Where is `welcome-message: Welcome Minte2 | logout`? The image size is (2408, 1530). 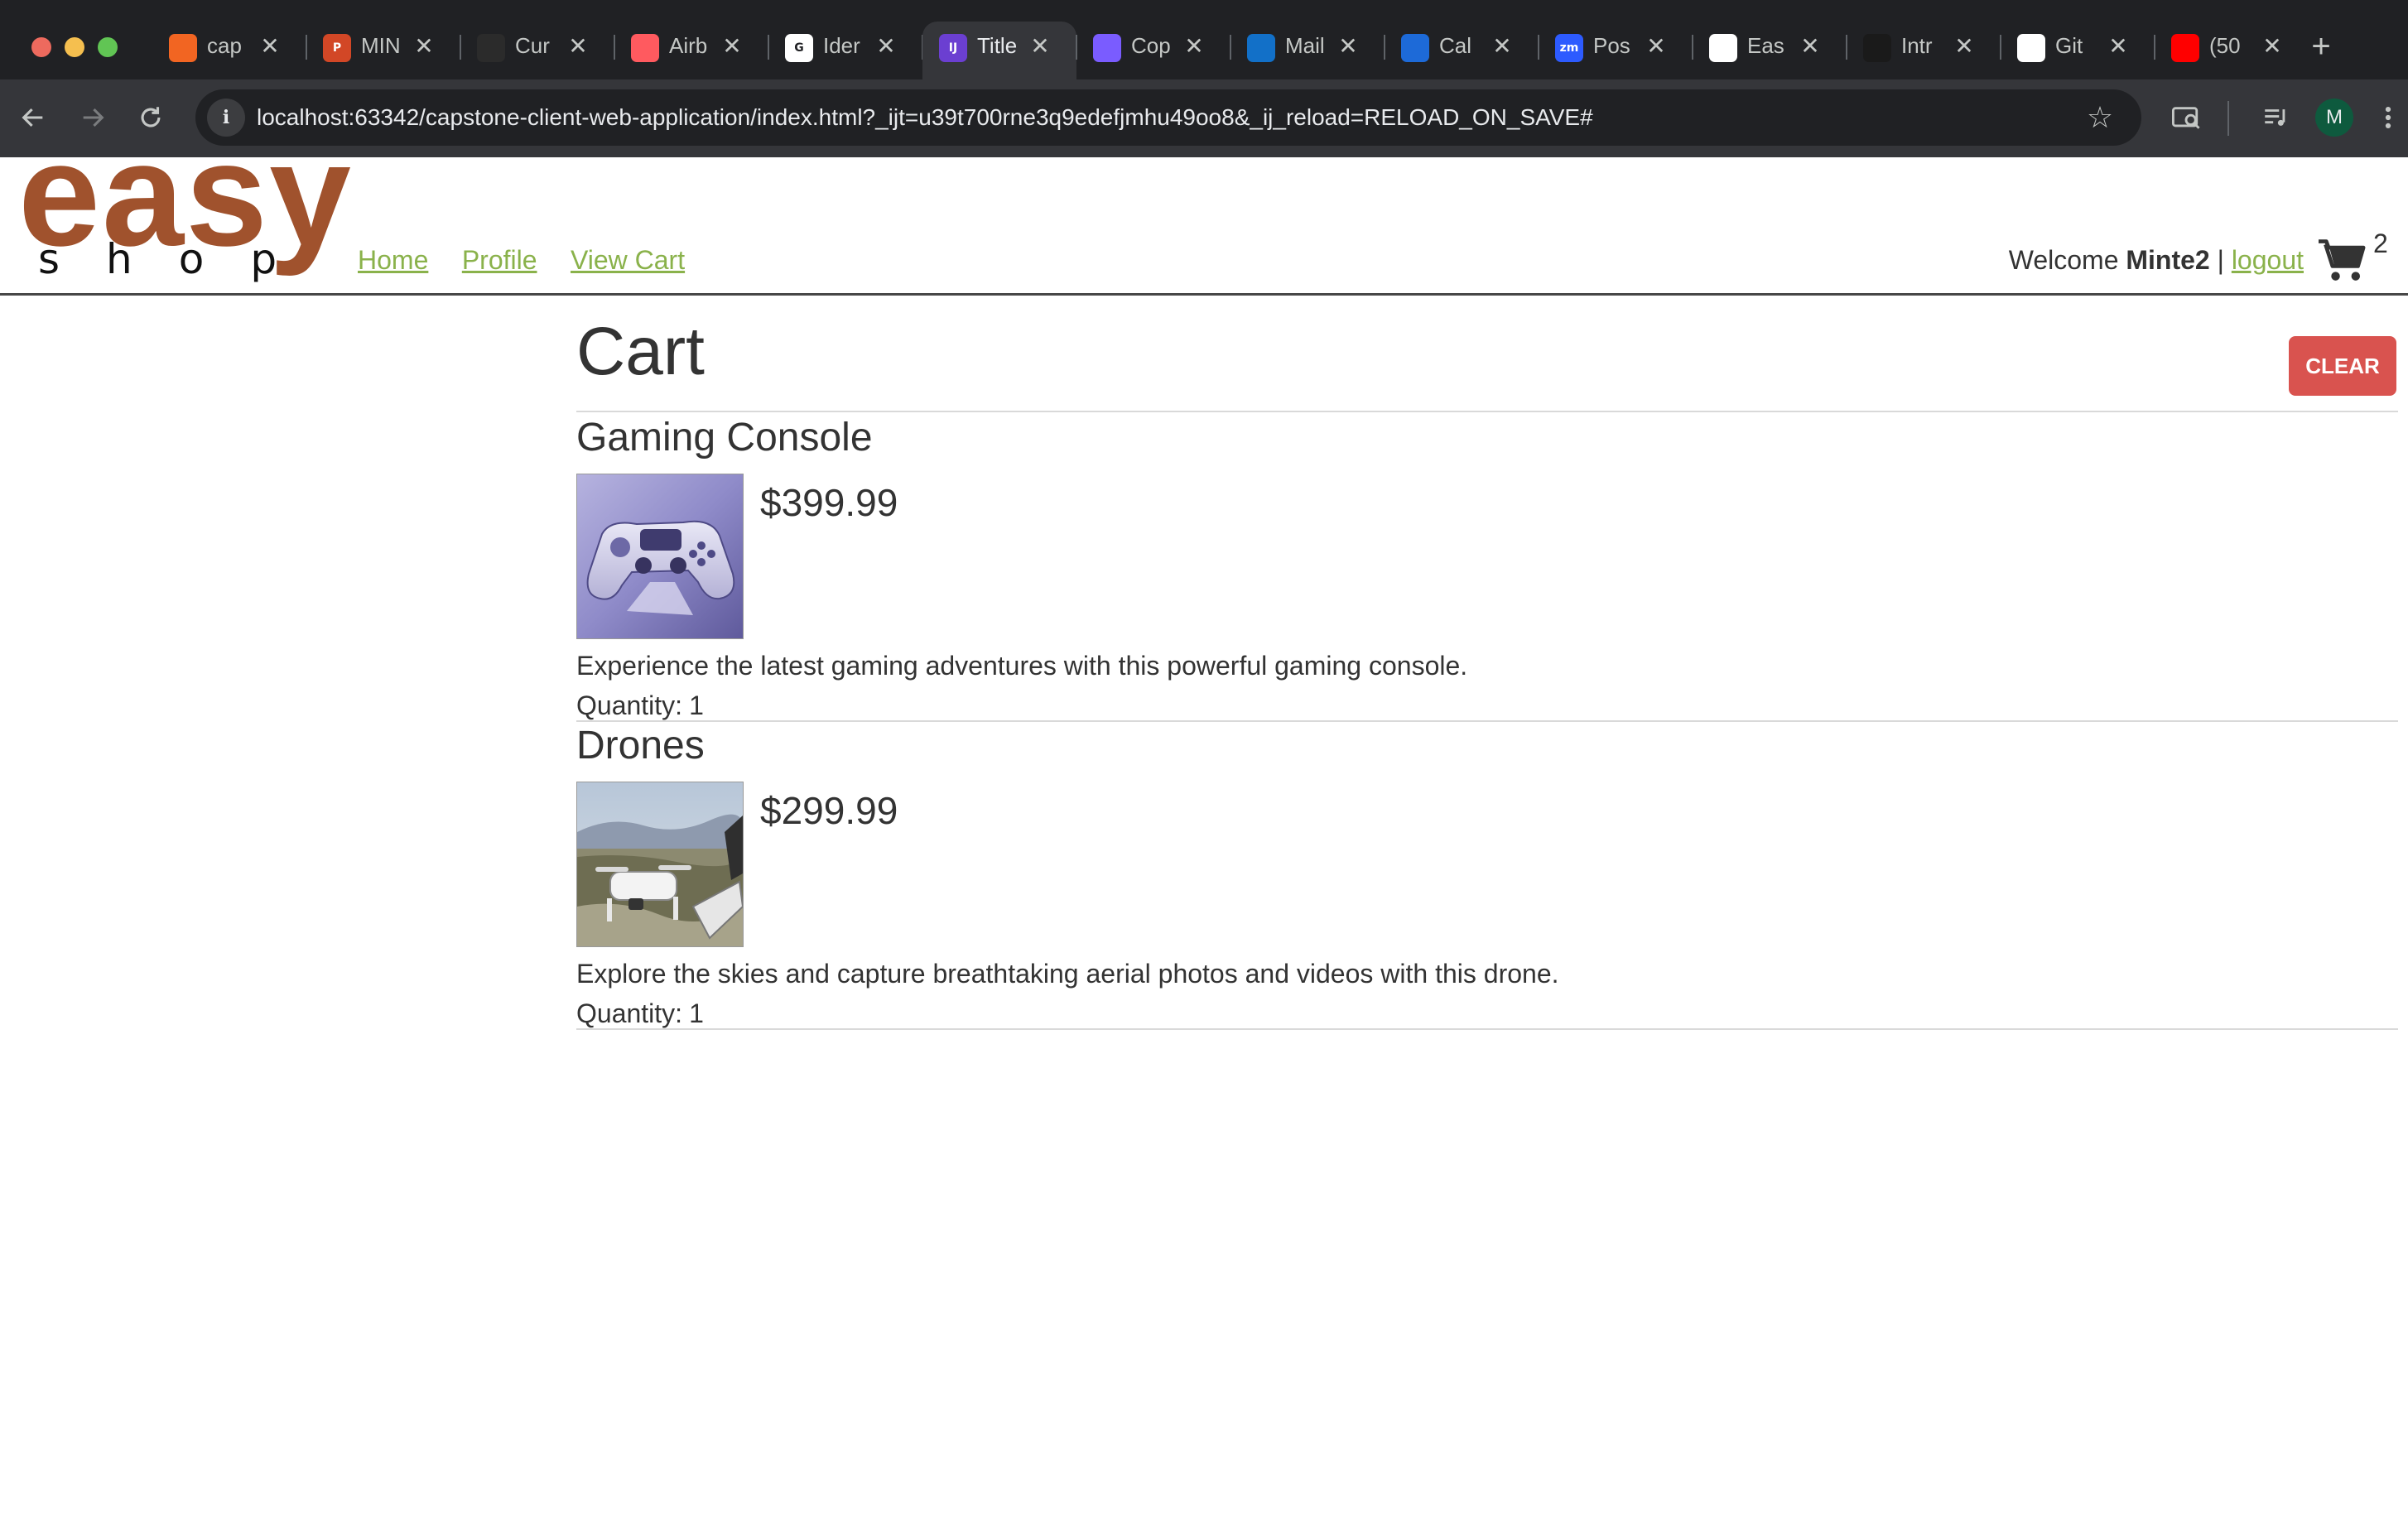 welcome-message: Welcome Minte2 | logout is located at coordinates (2156, 260).